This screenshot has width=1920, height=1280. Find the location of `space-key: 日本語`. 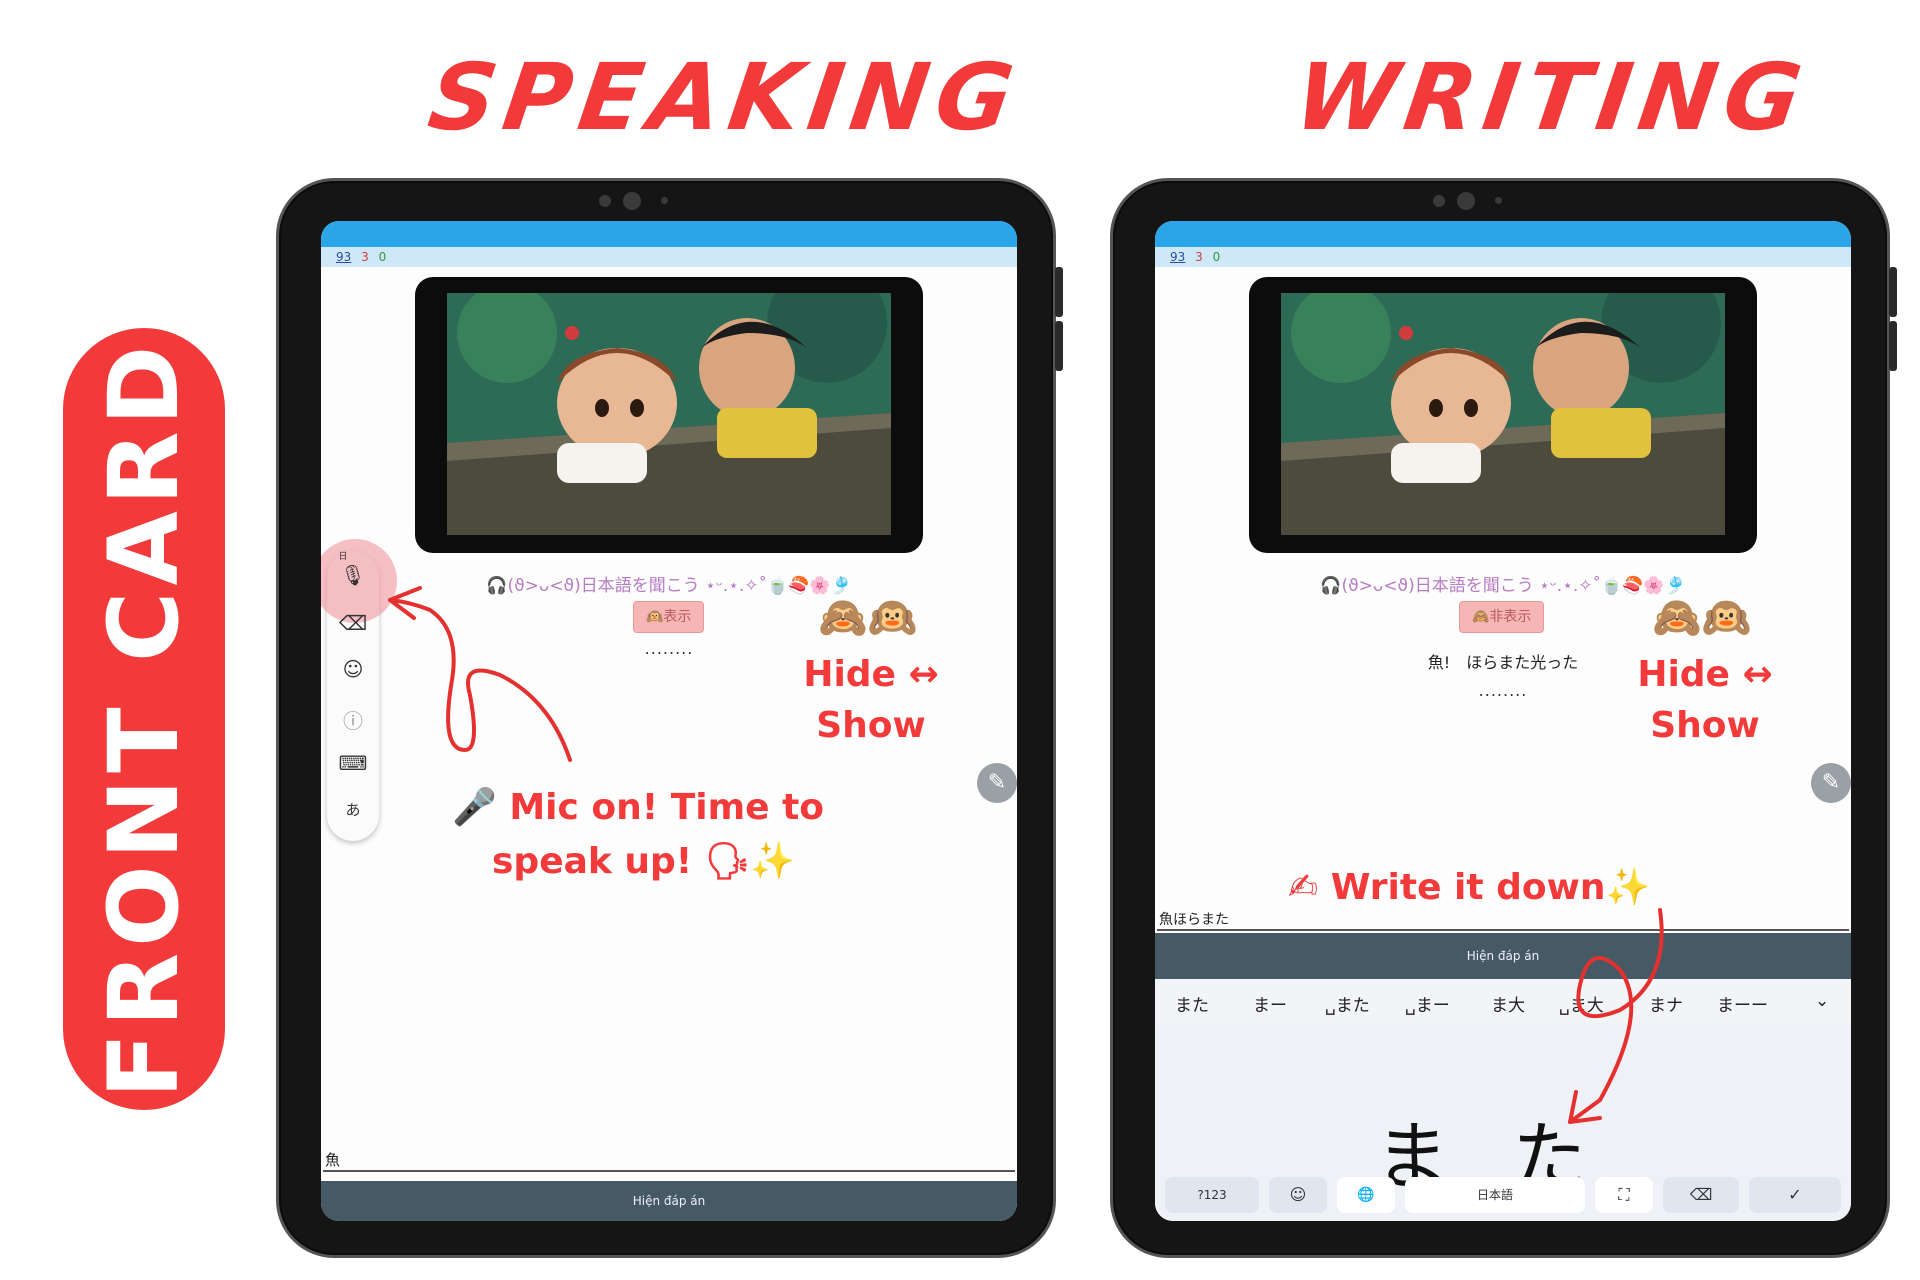

space-key: 日本語 is located at coordinates (1495, 1195).